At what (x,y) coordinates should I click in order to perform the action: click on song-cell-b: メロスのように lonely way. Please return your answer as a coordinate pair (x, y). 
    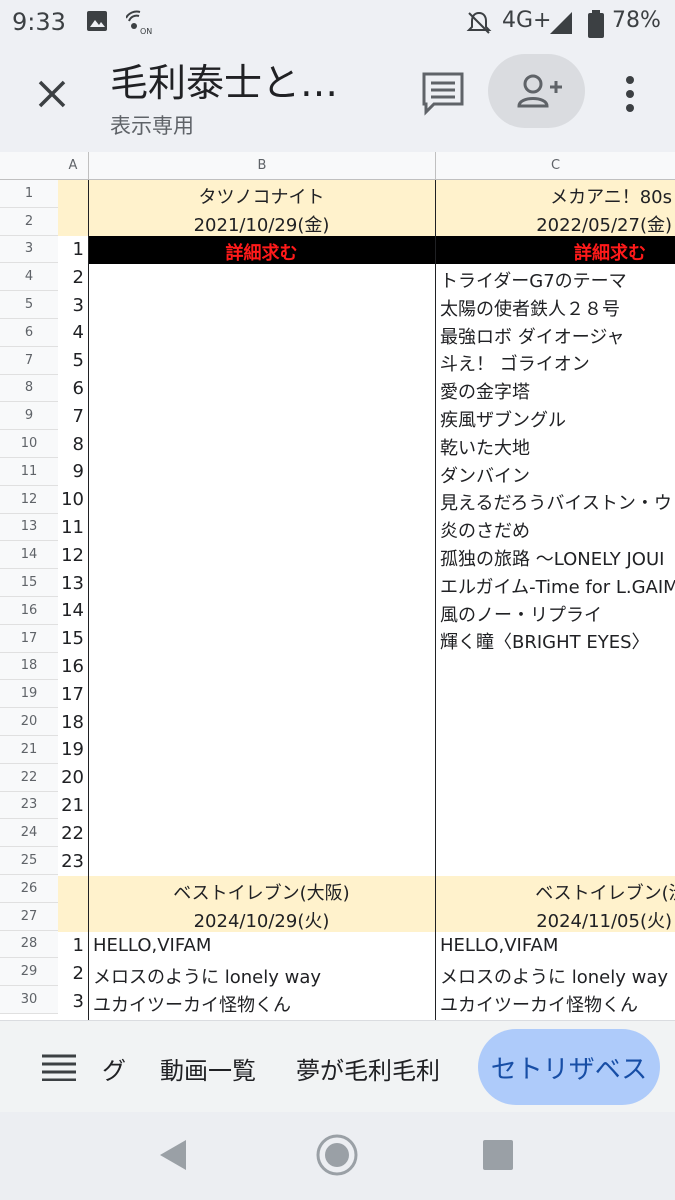
    Looking at the image, I should click on (263, 976).